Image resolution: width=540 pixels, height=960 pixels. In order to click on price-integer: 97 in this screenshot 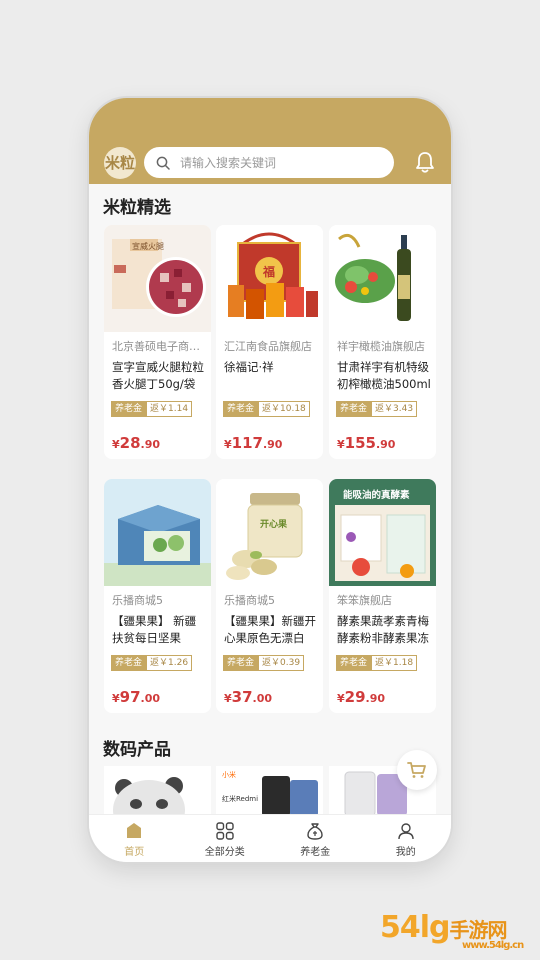, I will do `click(130, 697)`.